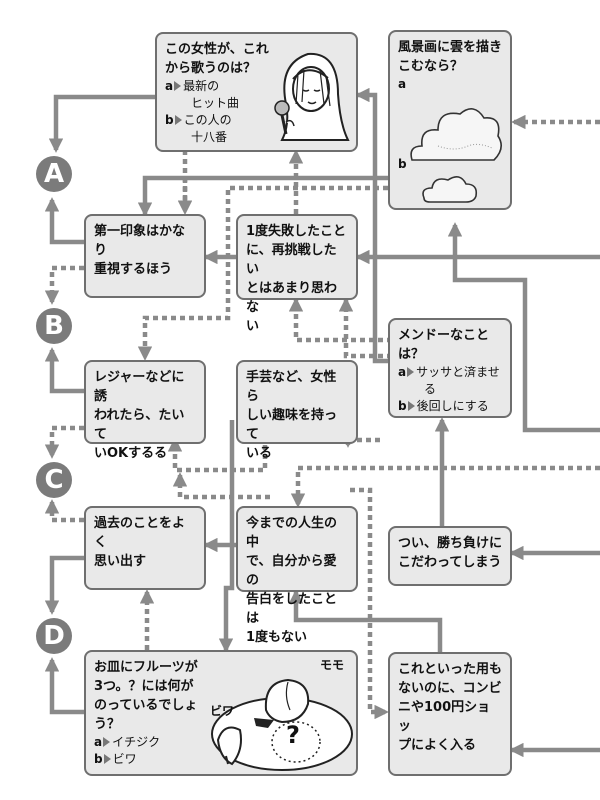 This screenshot has width=600, height=800. I want to click on question-landscape: 風景画に雲を描き こむなら？ a b, so click(450, 120).